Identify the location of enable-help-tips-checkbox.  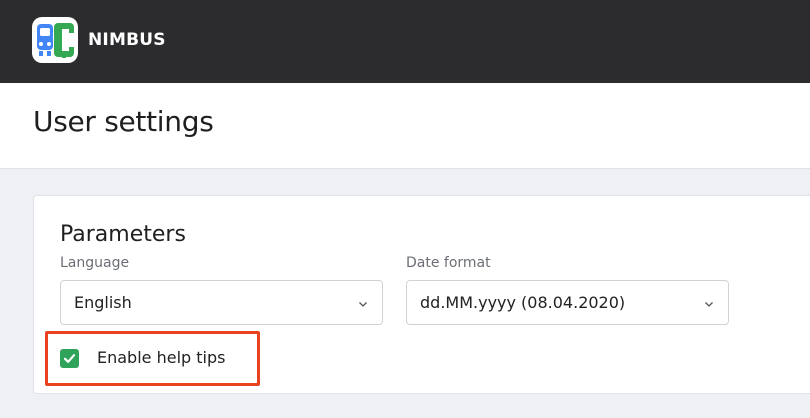
(69, 358).